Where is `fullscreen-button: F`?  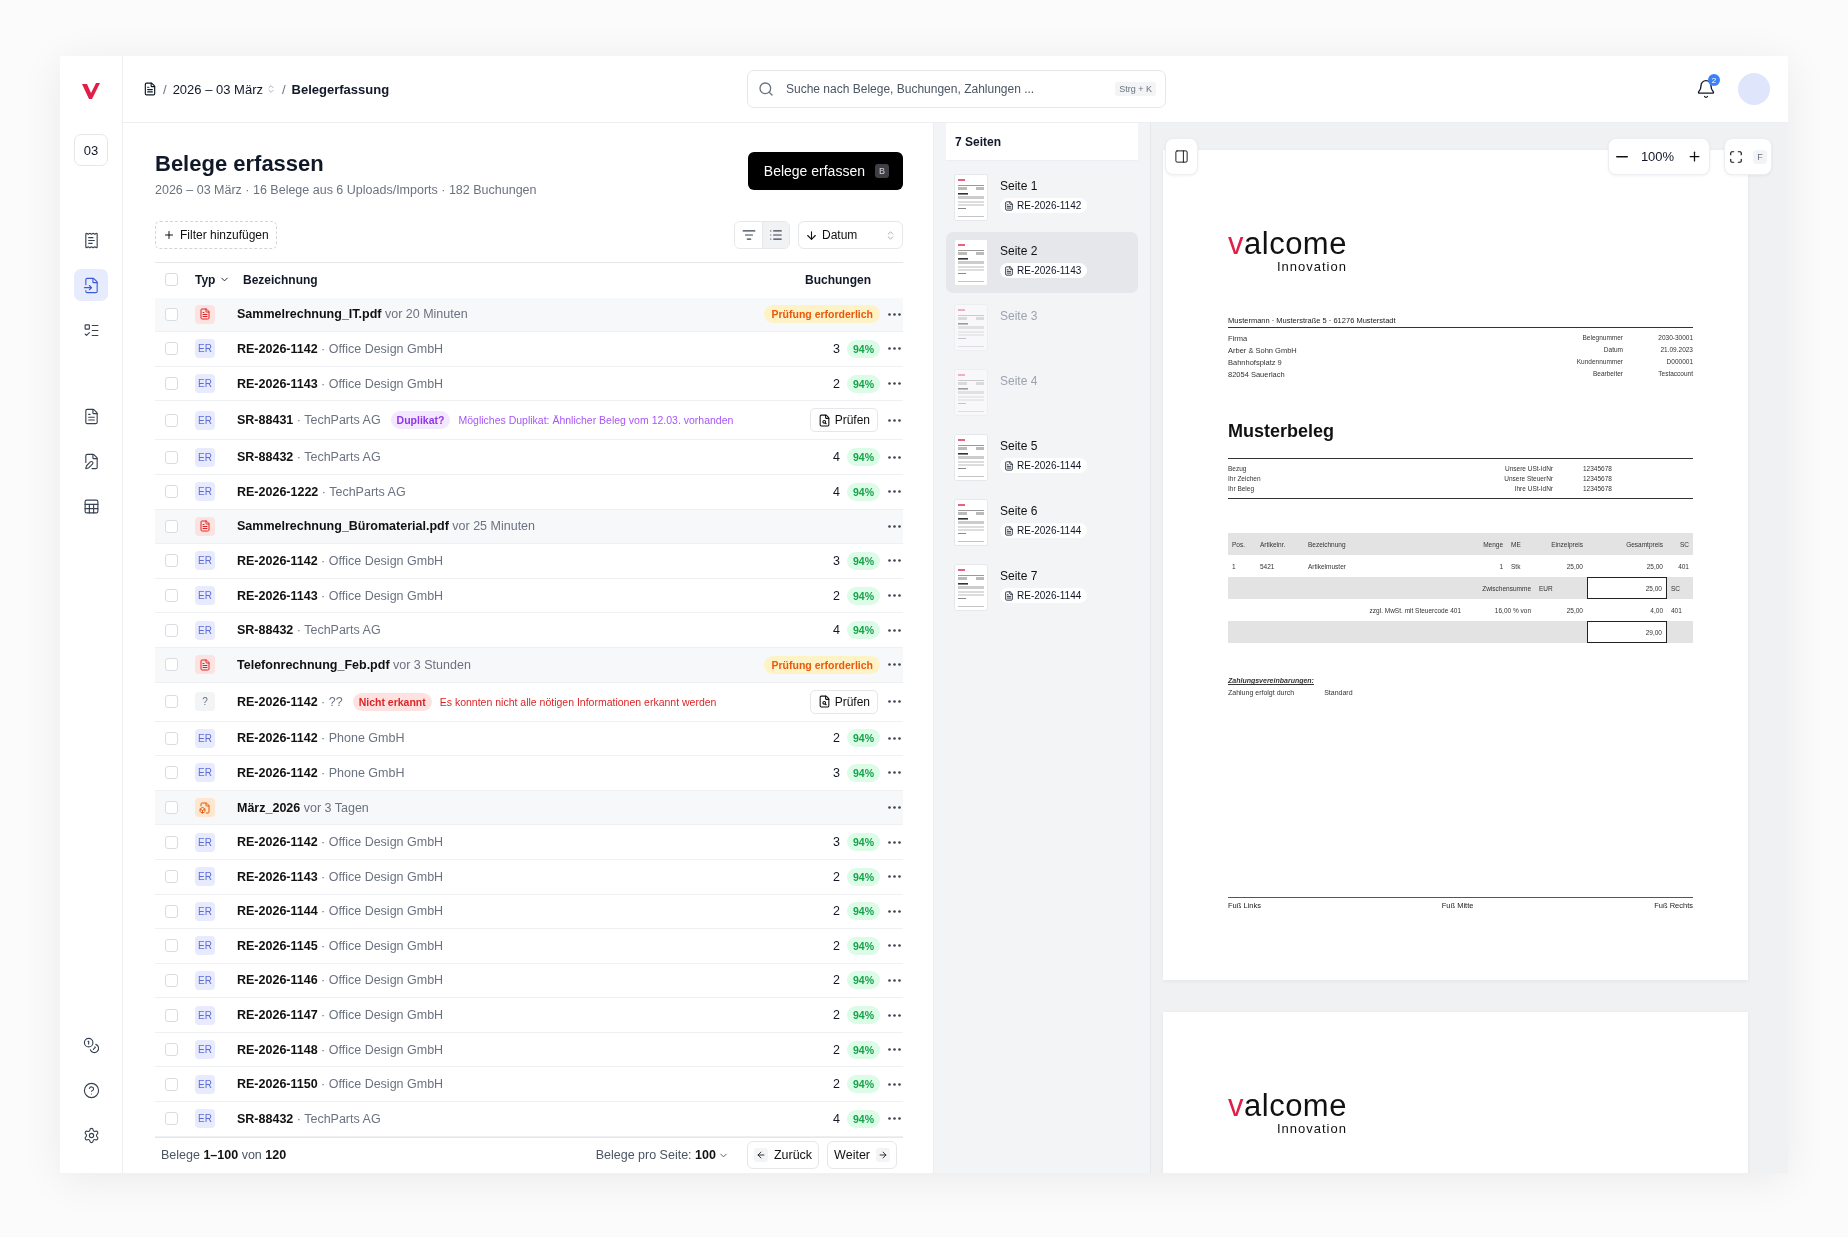
fullscreen-button: F is located at coordinates (1748, 156).